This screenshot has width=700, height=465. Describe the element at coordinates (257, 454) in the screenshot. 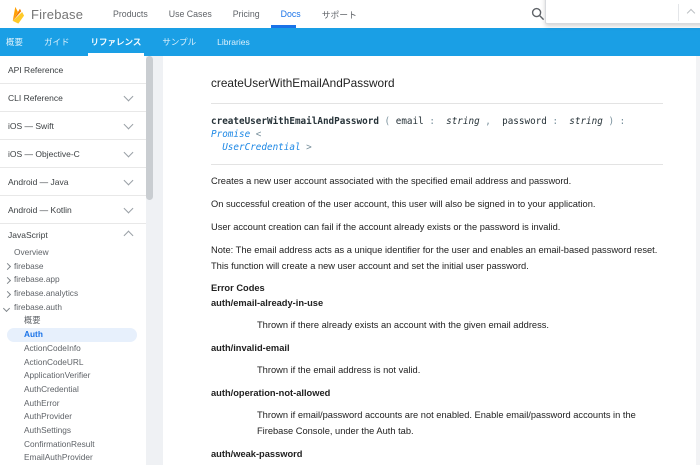

I see `error-code-term: auth/weak-password` at that location.